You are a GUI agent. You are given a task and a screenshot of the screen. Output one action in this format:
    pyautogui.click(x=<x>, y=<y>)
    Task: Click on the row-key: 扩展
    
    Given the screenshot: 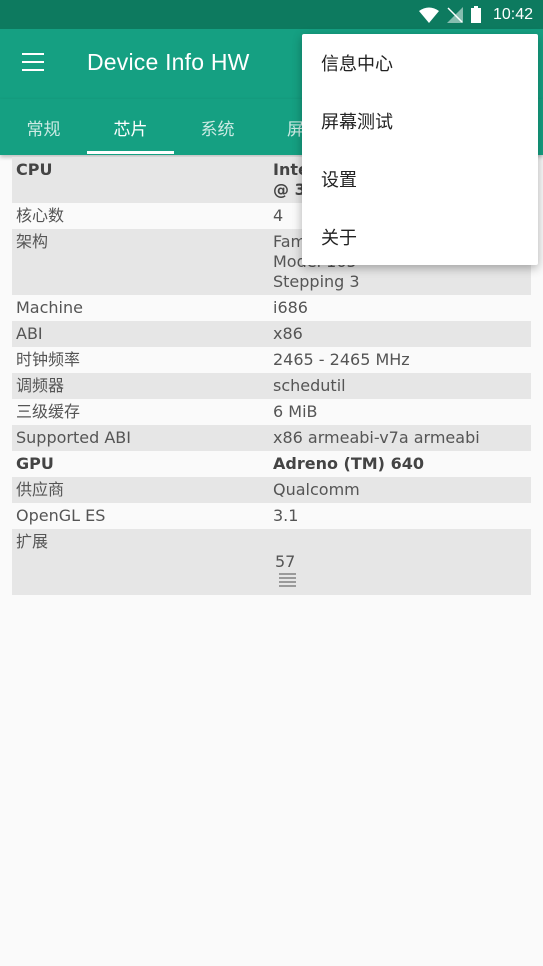 What is the action you would take?
    pyautogui.click(x=32, y=541)
    